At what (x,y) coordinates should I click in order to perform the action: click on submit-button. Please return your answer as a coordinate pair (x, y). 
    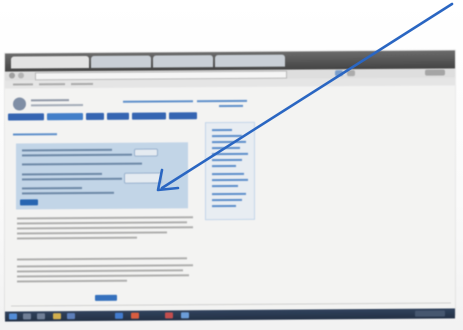
    Looking at the image, I should click on (29, 202).